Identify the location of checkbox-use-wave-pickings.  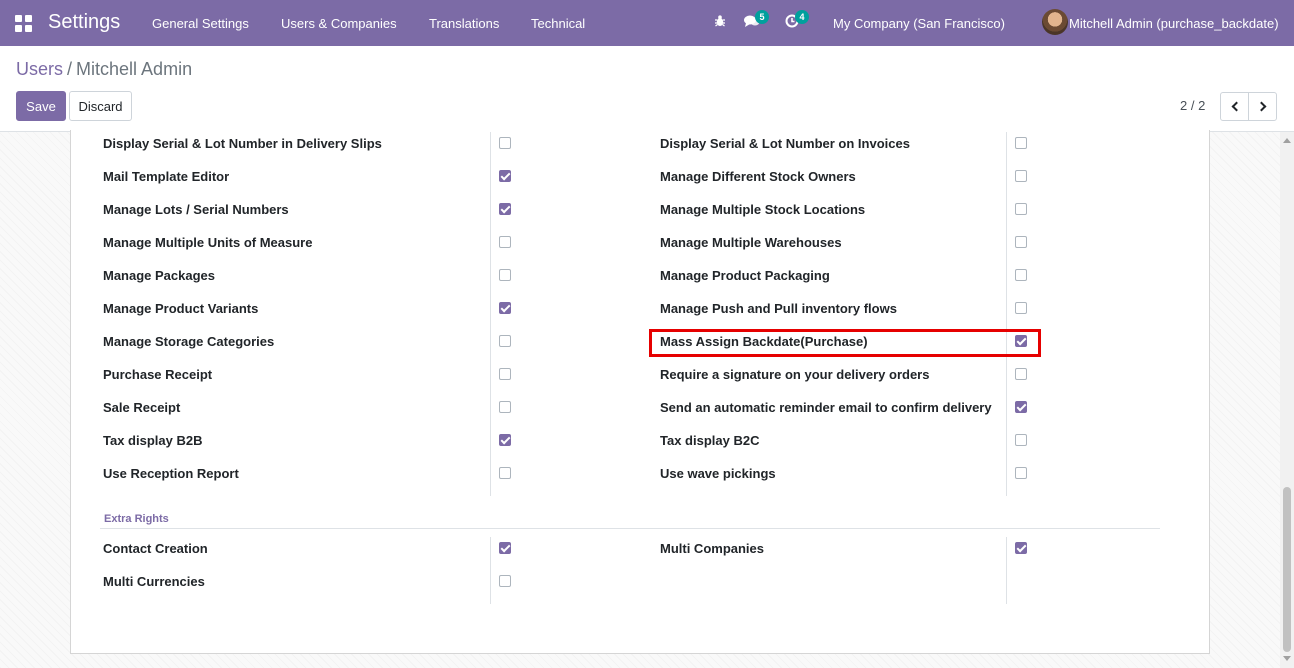
(1021, 473).